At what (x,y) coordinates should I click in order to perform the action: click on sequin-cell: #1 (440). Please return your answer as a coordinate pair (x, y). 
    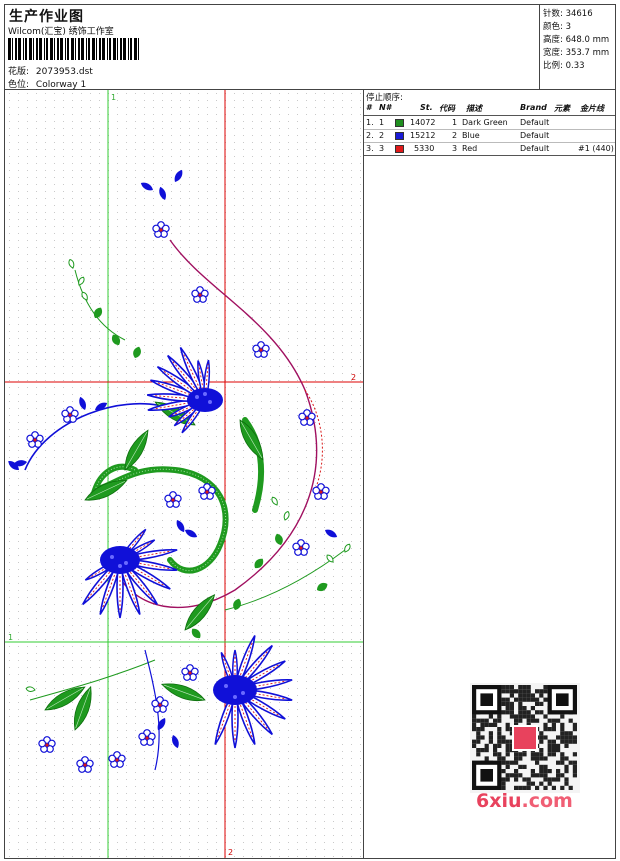
    Looking at the image, I should click on (596, 148).